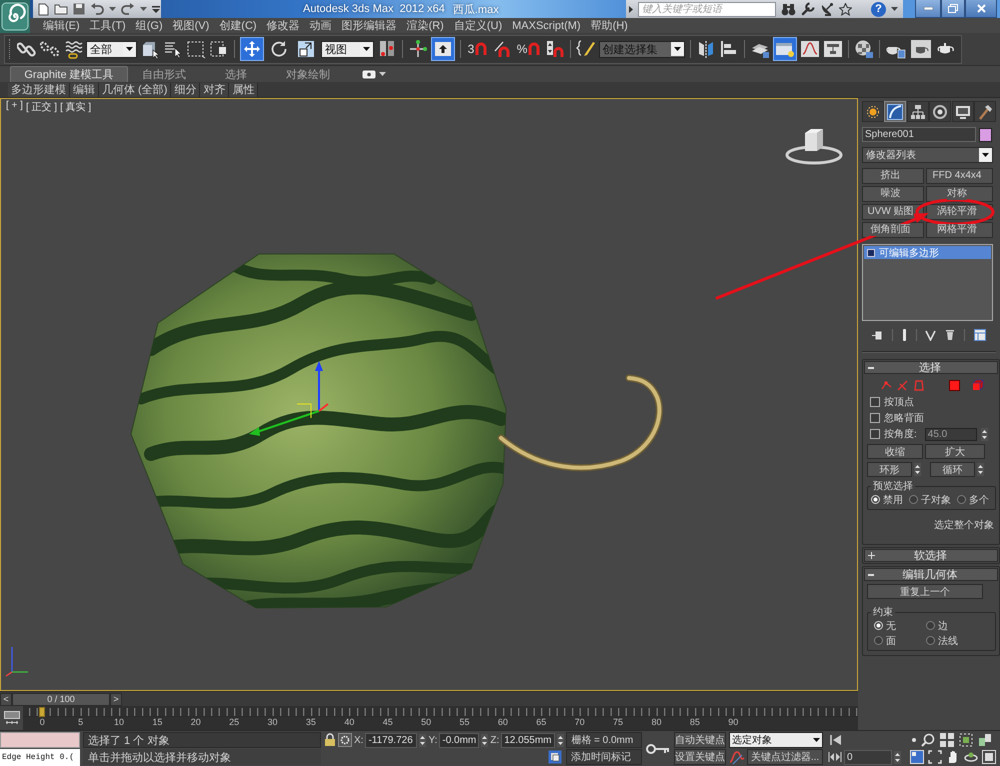 The image size is (1000, 766). I want to click on ribbon-tab: 选择, so click(236, 74).